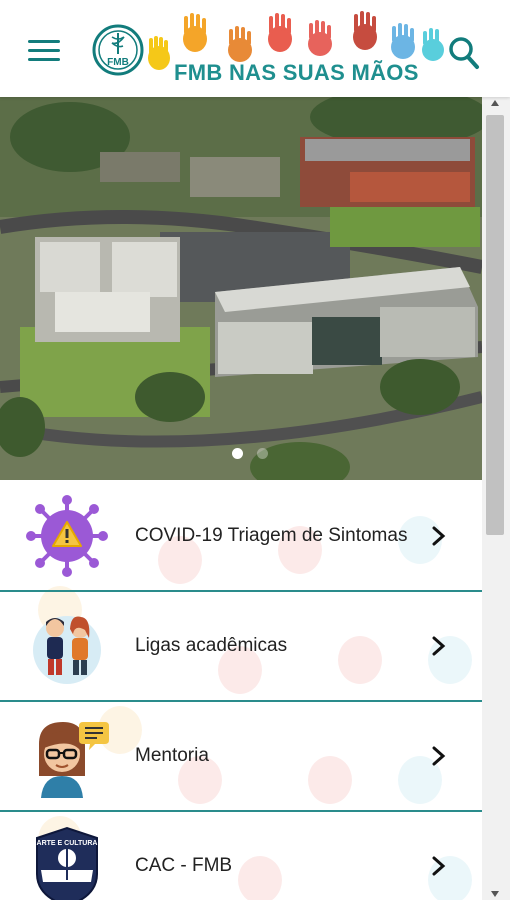 This screenshot has height=900, width=510. I want to click on scroll-down-arrow-icon, so click(495, 894).